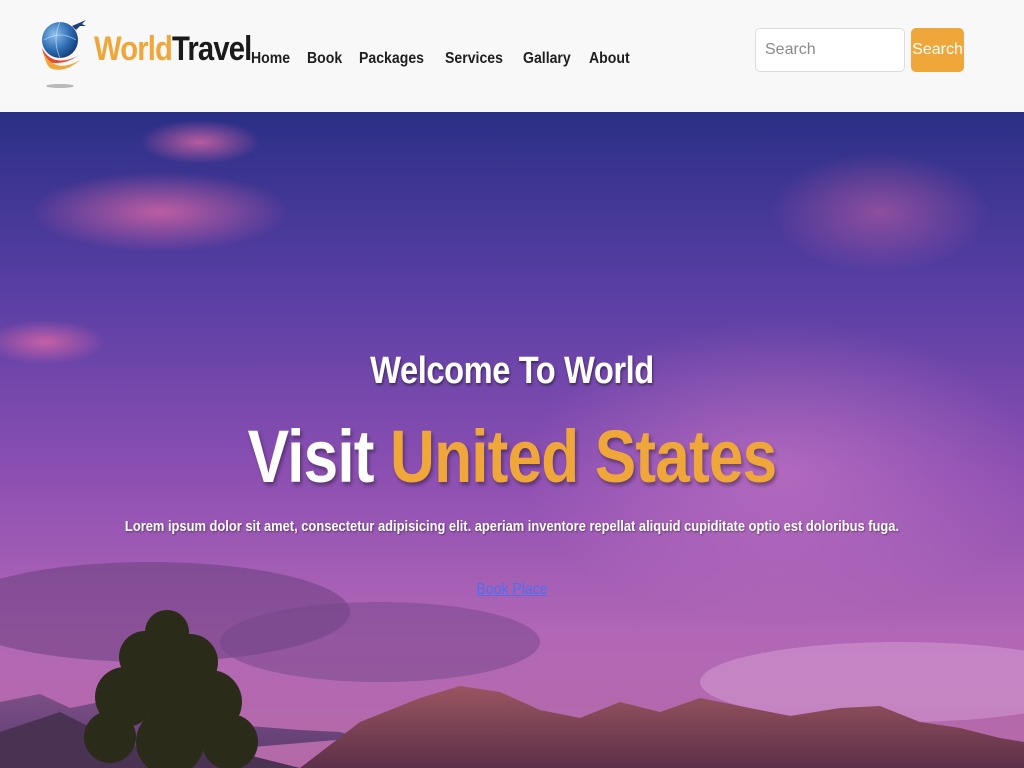 This screenshot has width=1024, height=768. What do you see at coordinates (512, 371) in the screenshot?
I see `hero-welcome-heading: Welcome To World` at bounding box center [512, 371].